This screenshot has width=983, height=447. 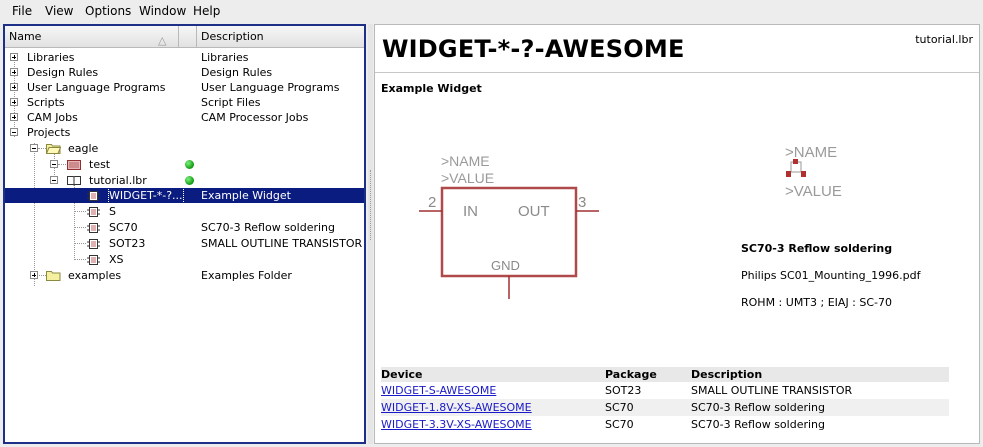 I want to click on library-book-icon, so click(x=74, y=181).